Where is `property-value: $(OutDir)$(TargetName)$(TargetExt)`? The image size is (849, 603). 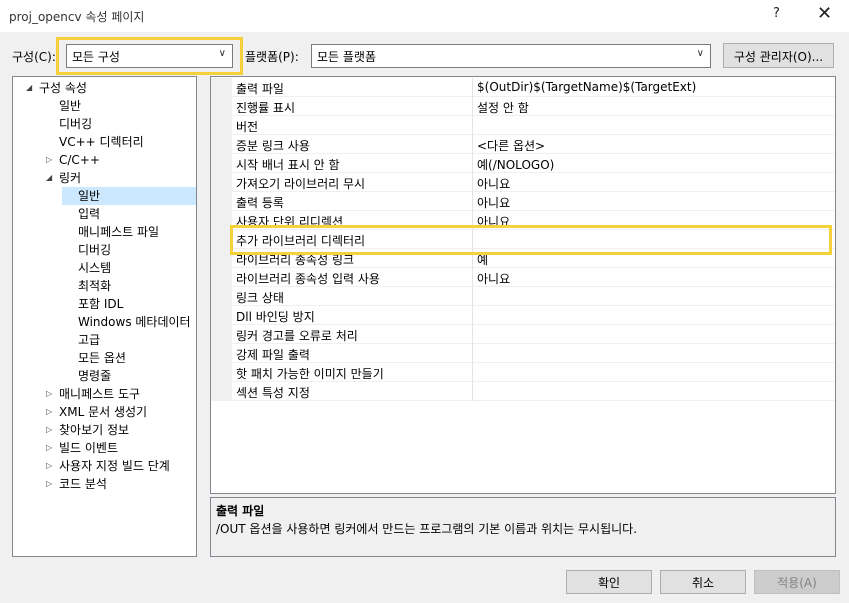 property-value: $(OutDir)$(TargetName)$(TargetExt) is located at coordinates (586, 87).